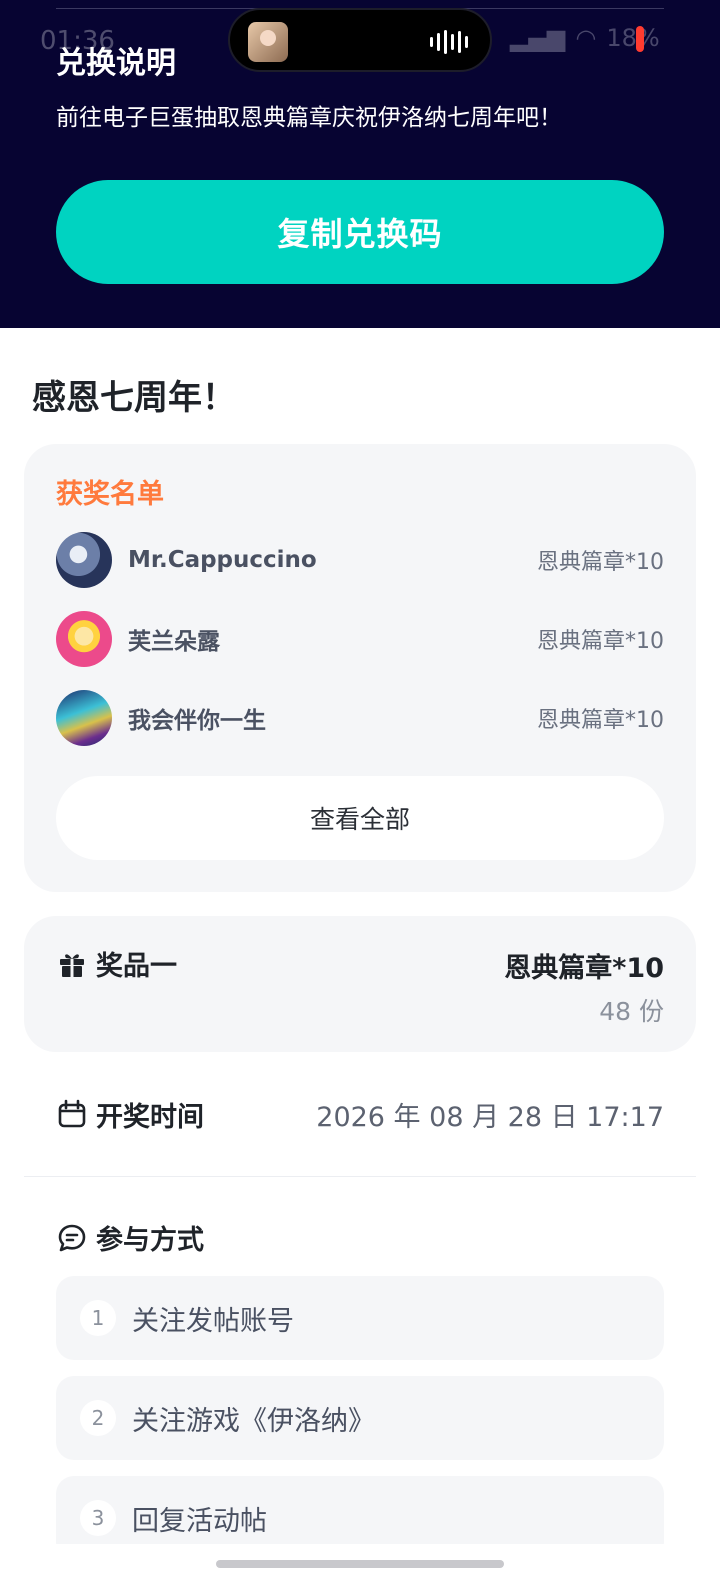  What do you see at coordinates (222, 560) in the screenshot?
I see `winner-name: Mr.Cappuccino` at bounding box center [222, 560].